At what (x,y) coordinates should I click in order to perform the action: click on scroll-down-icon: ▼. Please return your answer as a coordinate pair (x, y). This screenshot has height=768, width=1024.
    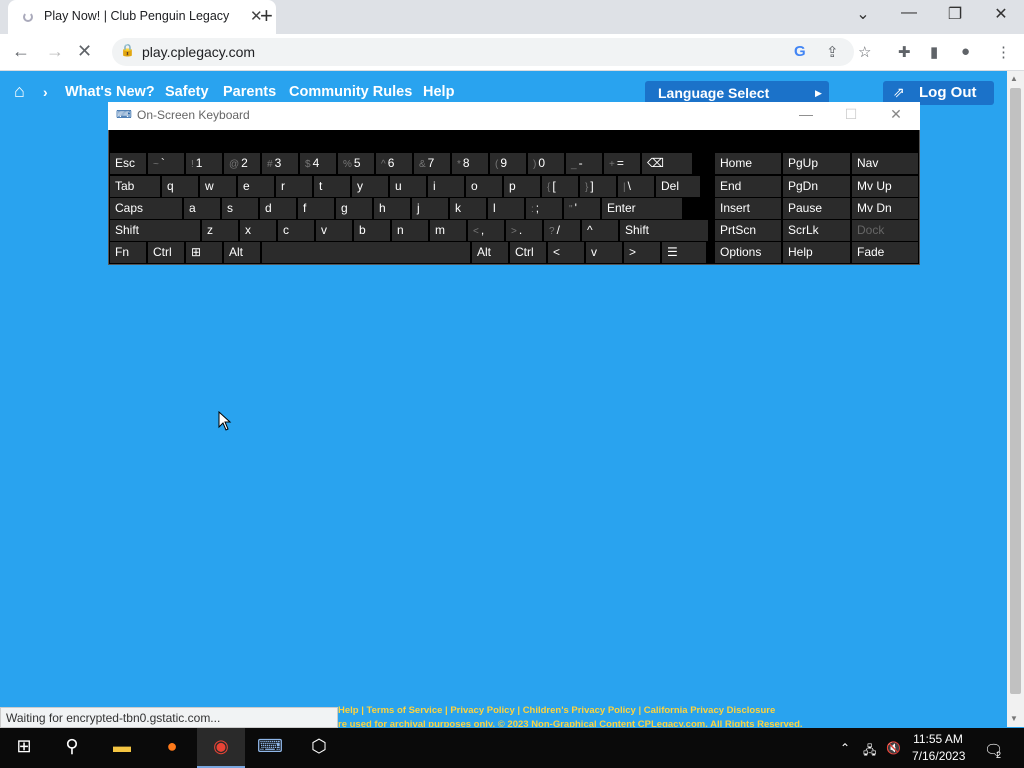
    Looking at the image, I should click on (1014, 718).